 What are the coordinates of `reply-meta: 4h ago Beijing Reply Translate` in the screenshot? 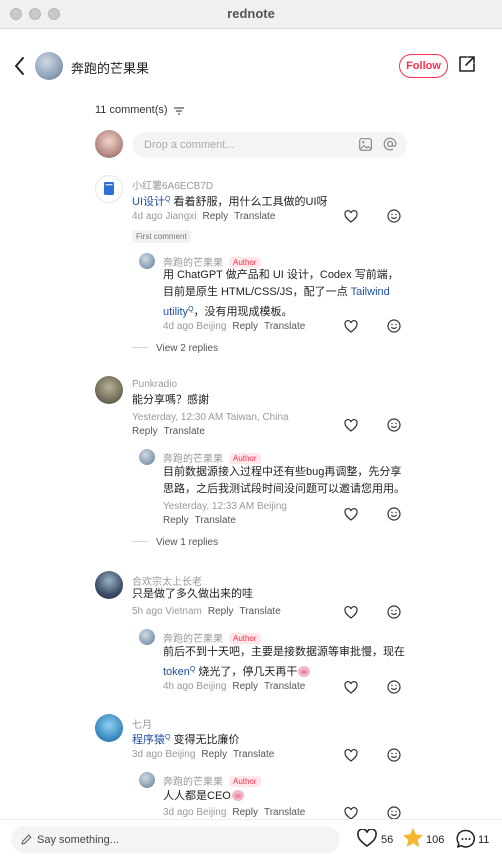 It's located at (234, 686).